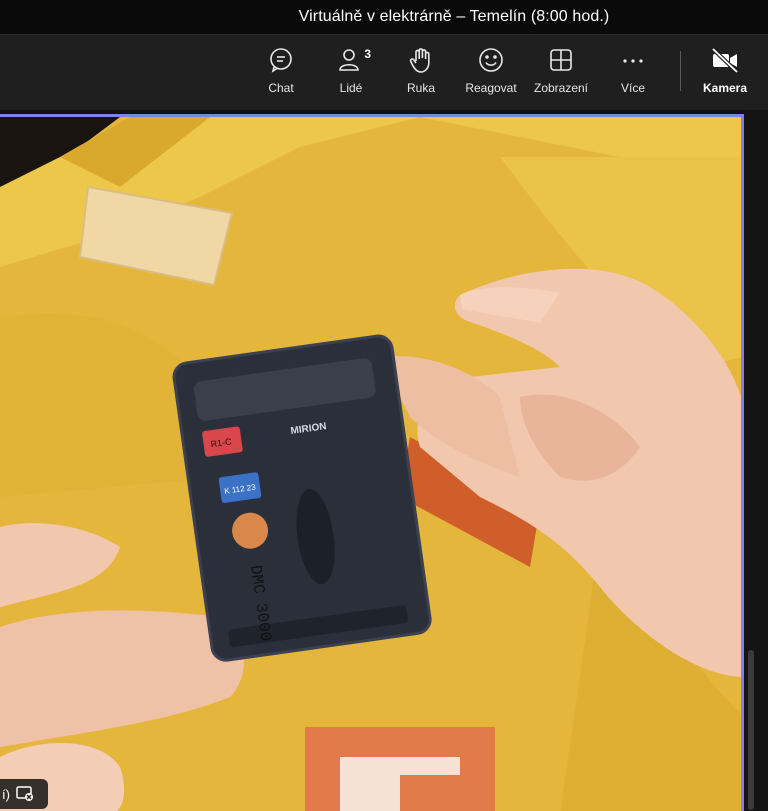  I want to click on people-label: Lidé, so click(351, 88).